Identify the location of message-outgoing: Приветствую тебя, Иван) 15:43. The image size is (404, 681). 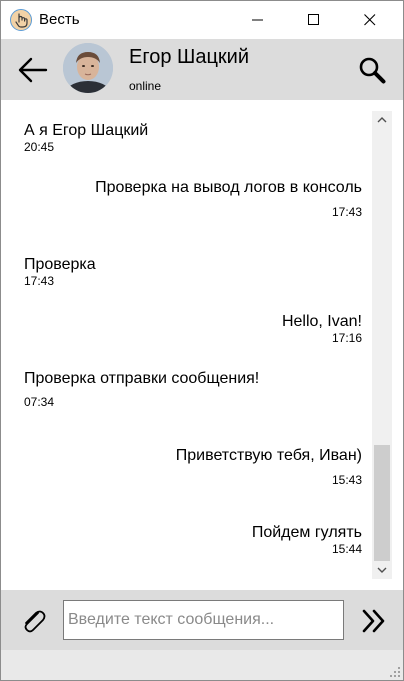
(269, 466).